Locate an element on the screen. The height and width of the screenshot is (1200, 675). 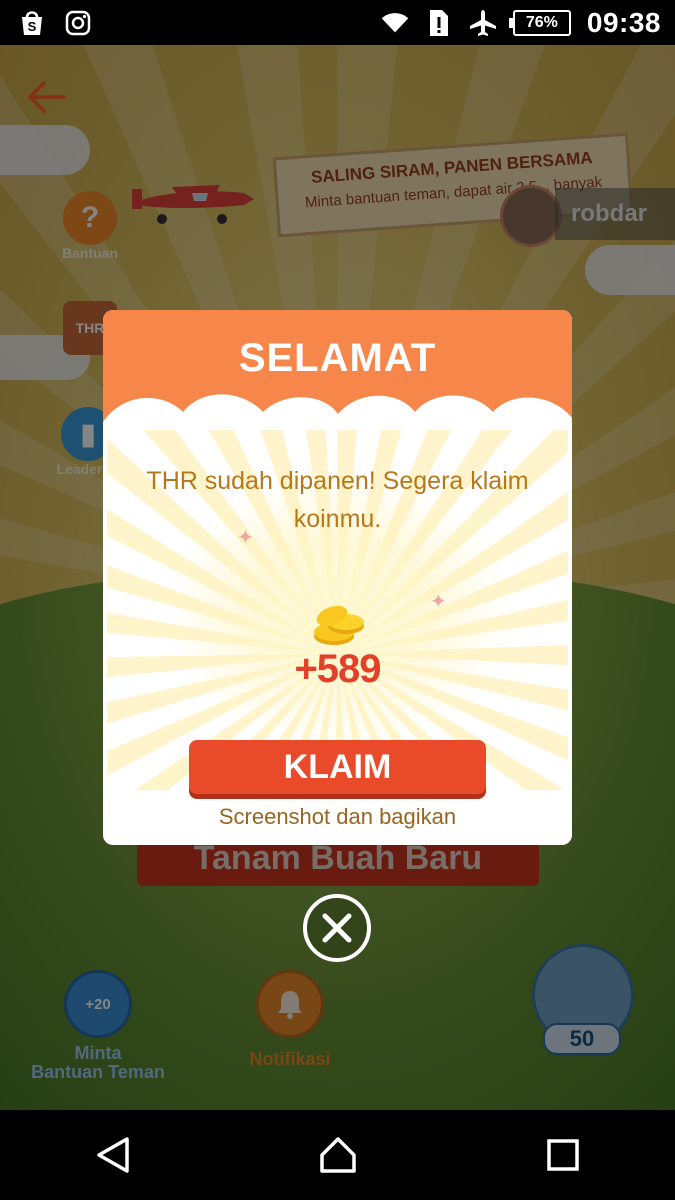
recents-icon is located at coordinates (563, 1155).